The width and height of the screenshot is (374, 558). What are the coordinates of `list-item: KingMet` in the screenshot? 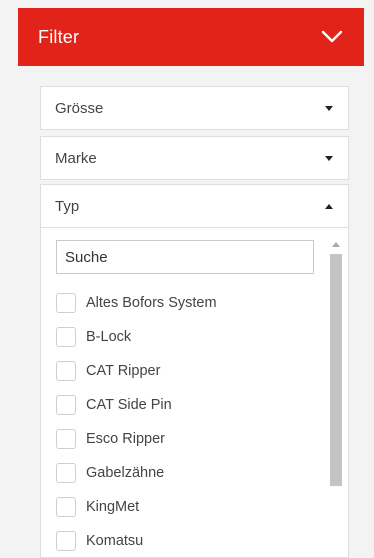 It's located at (186, 507).